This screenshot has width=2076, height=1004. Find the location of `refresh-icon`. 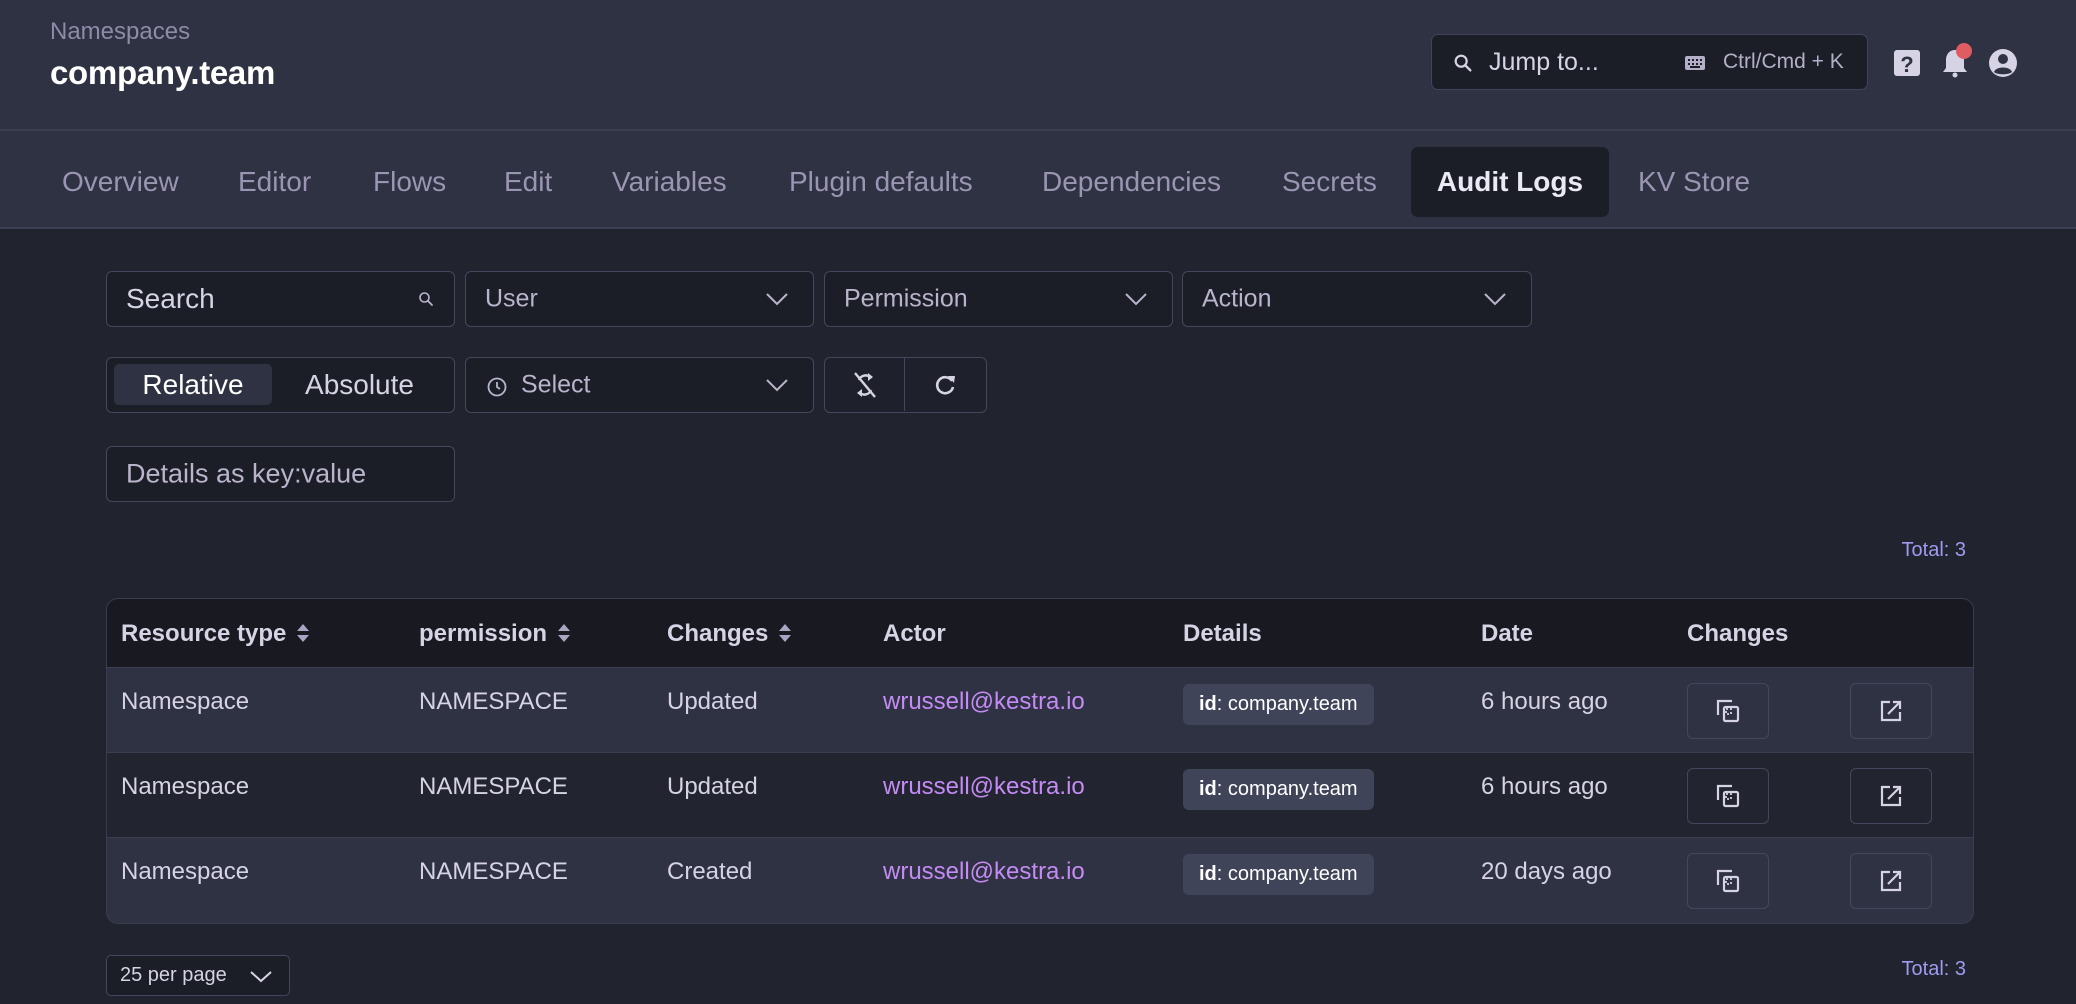

refresh-icon is located at coordinates (945, 384).